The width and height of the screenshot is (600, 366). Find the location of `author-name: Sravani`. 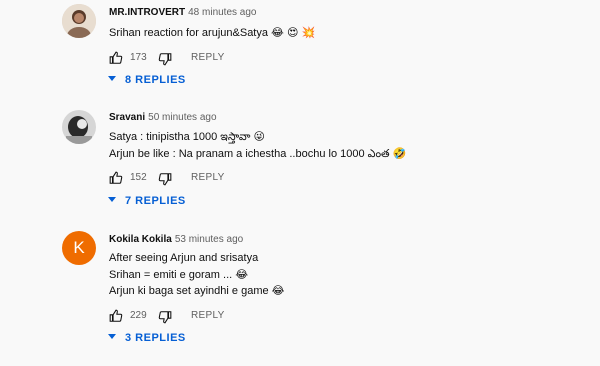

author-name: Sravani is located at coordinates (127, 117).